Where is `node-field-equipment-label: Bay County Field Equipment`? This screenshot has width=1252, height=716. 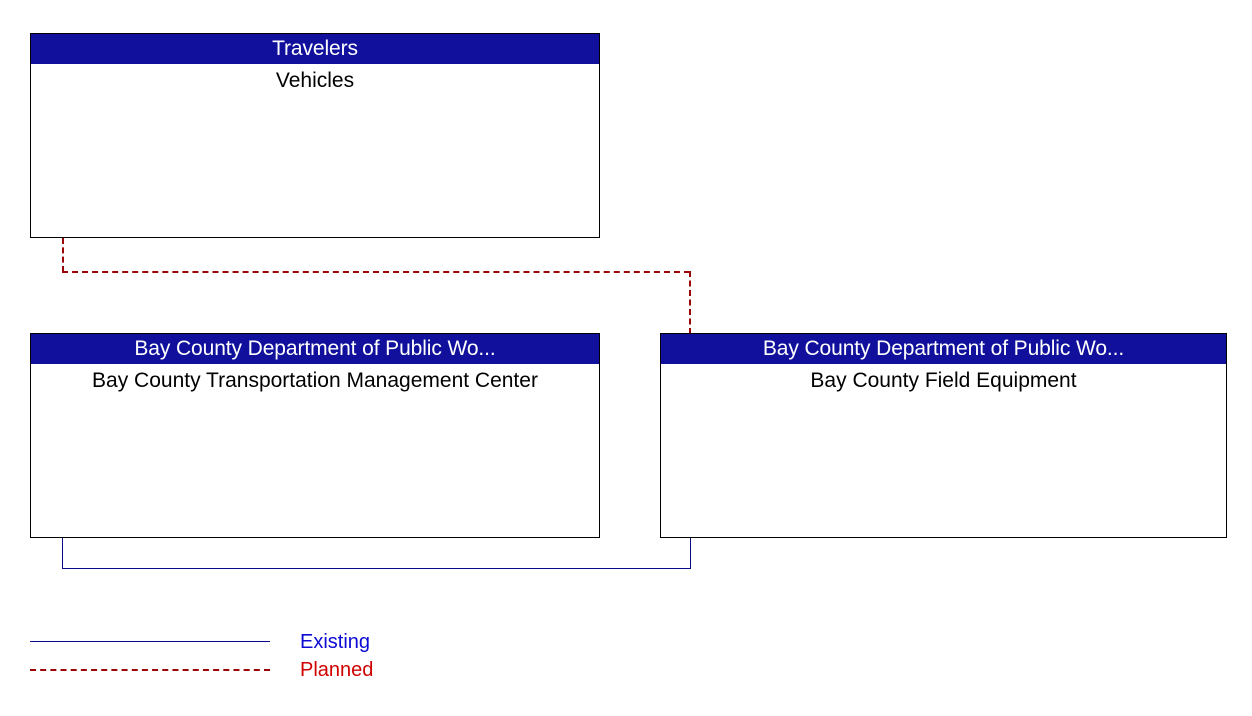
node-field-equipment-label: Bay County Field Equipment is located at coordinates (943, 380).